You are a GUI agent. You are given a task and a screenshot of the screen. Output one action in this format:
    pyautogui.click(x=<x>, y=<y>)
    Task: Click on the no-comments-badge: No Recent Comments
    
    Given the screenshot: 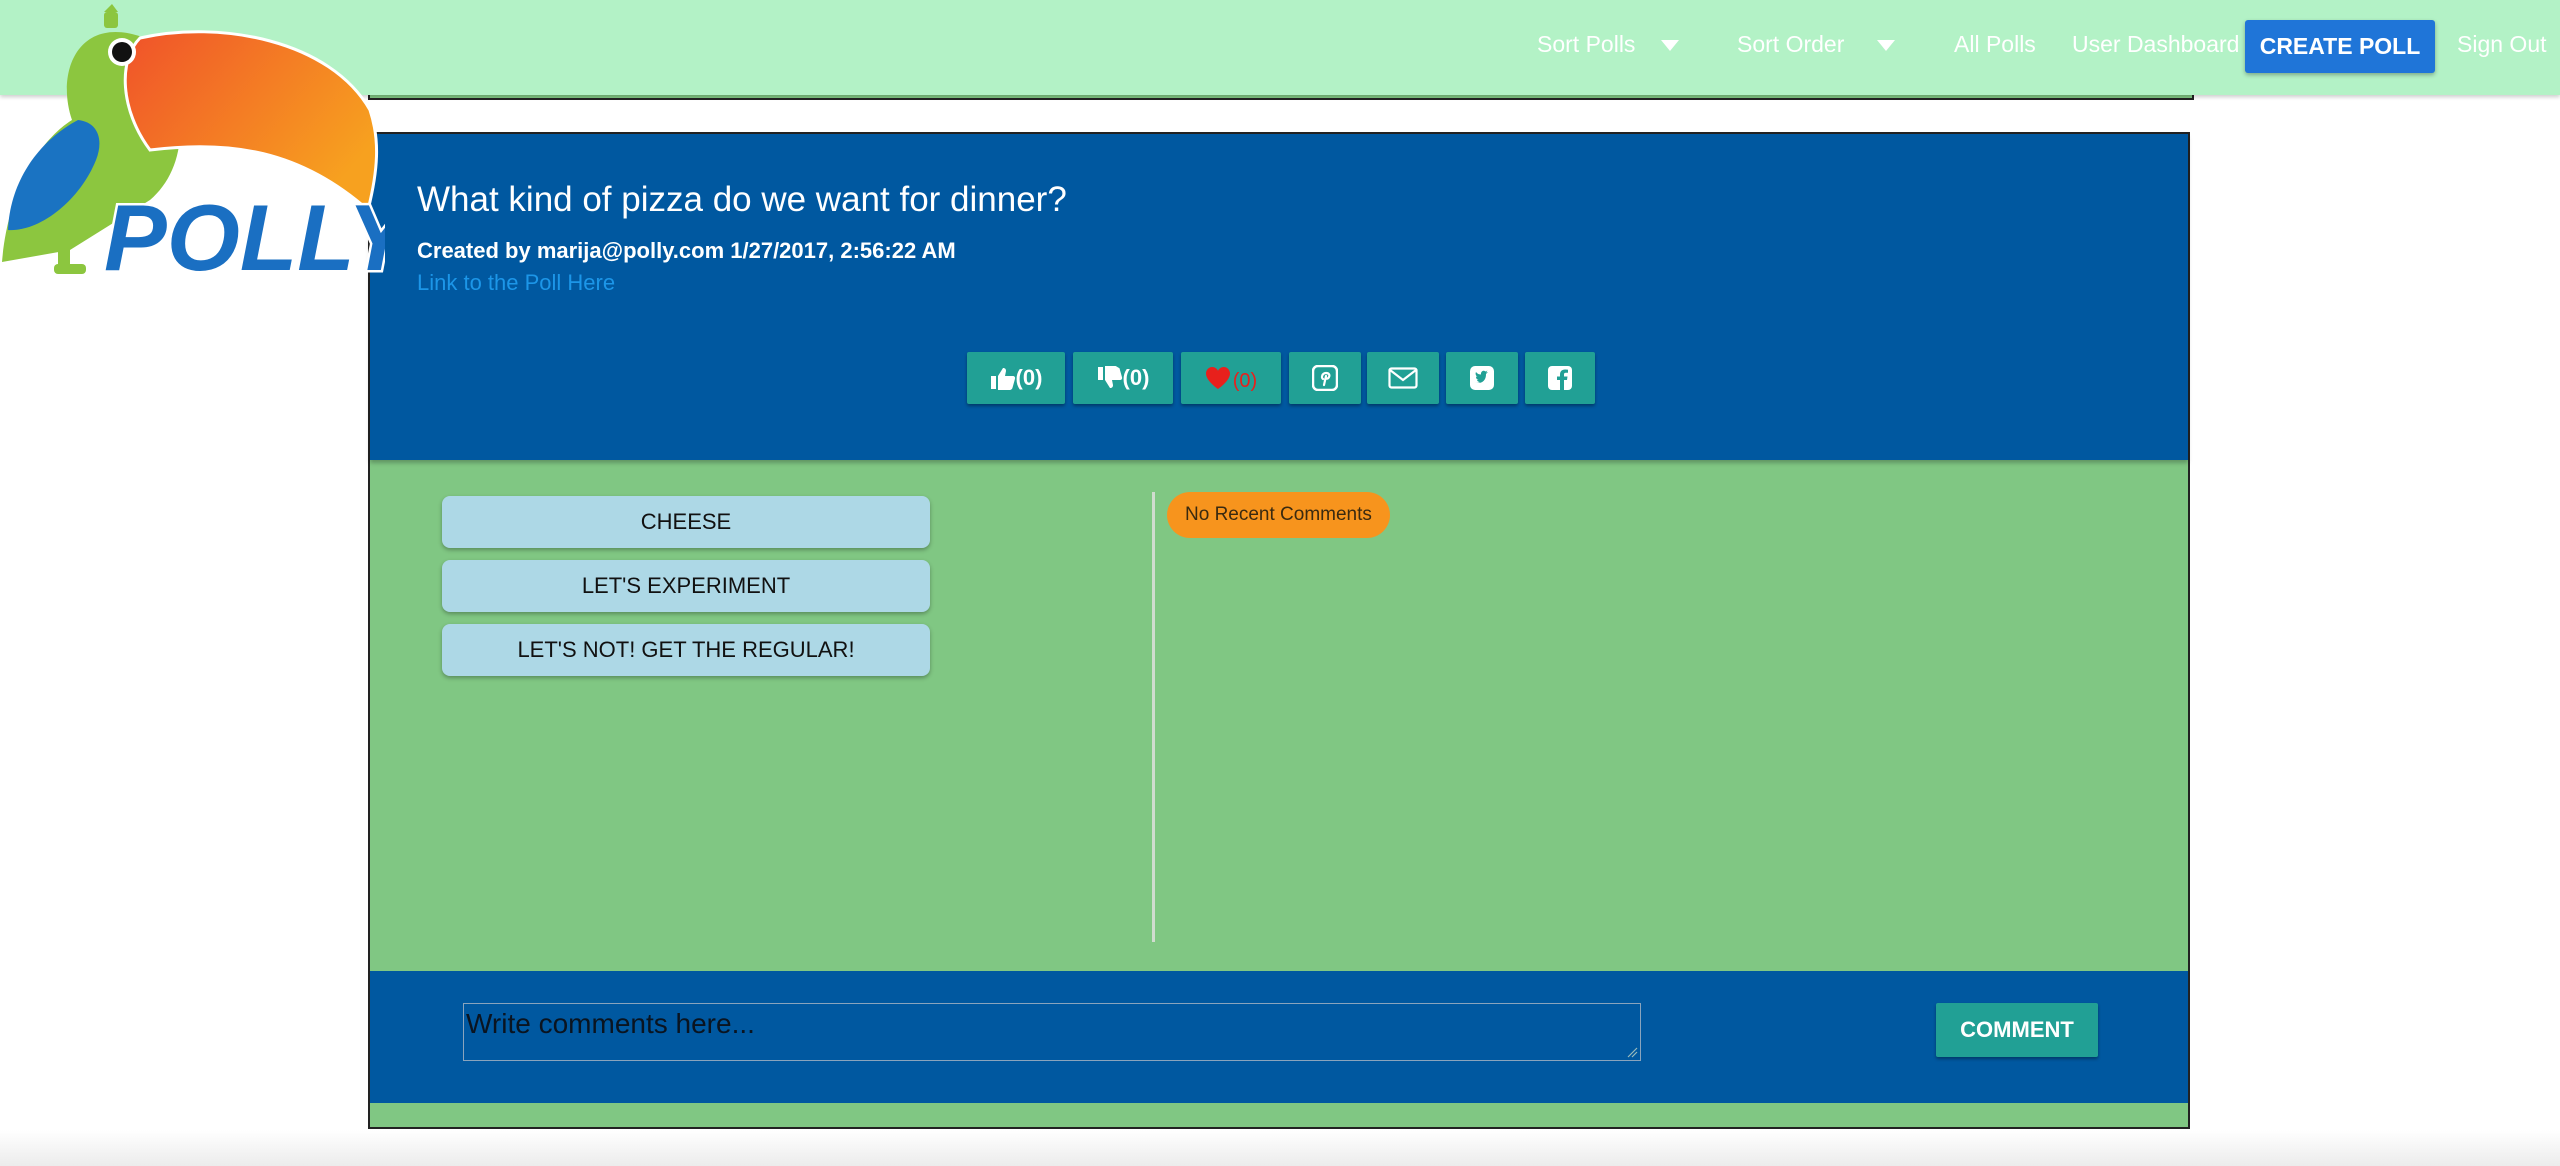 What is the action you would take?
    pyautogui.click(x=1278, y=515)
    